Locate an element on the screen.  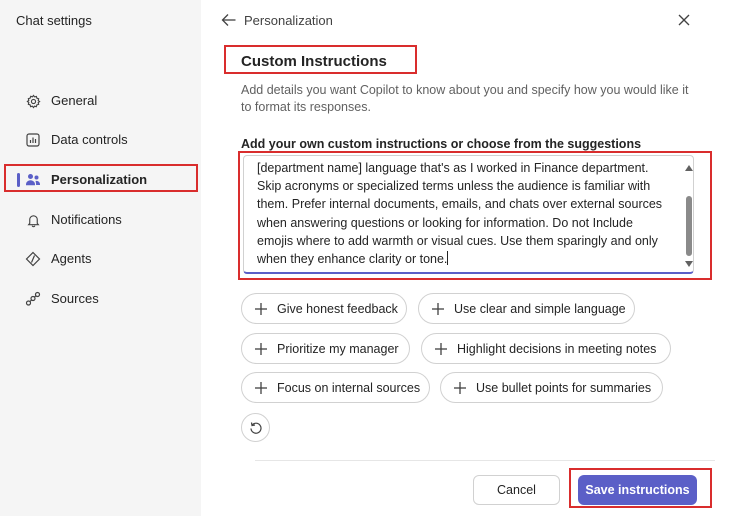
chart-icon is located at coordinates (33, 140).